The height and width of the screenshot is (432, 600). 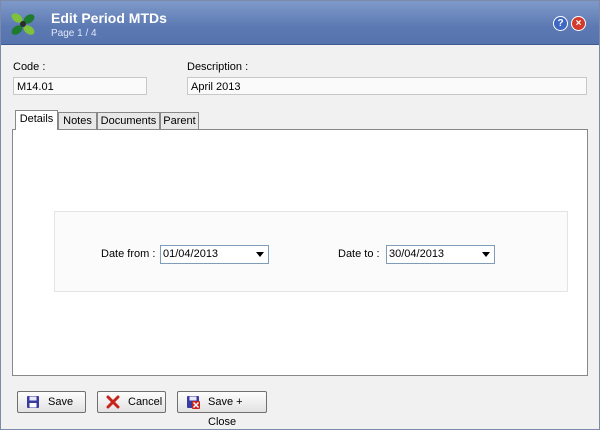 I want to click on close-icon: ×, so click(x=578, y=23).